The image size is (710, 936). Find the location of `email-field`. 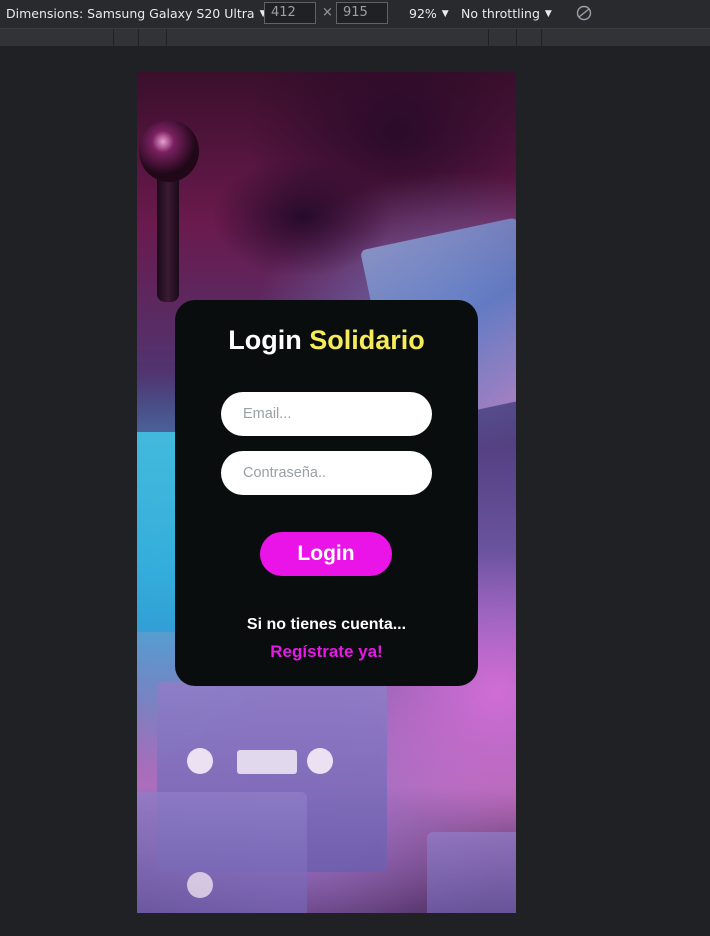

email-field is located at coordinates (326, 414).